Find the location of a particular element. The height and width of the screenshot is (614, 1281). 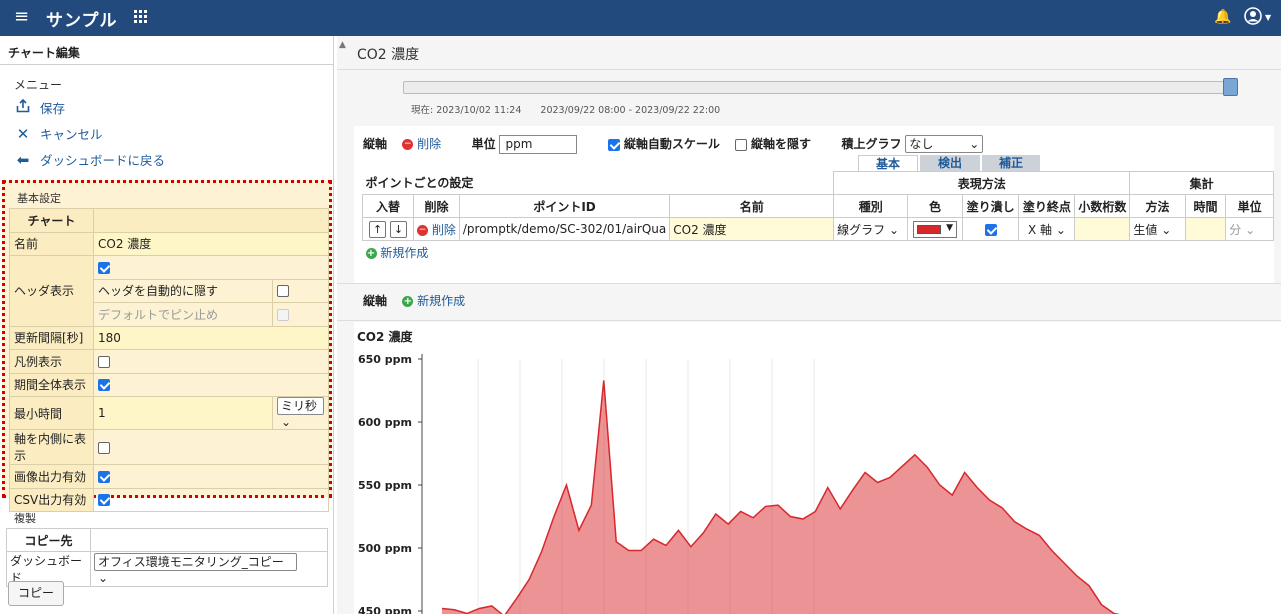

collapse-triangle-icon: ▲ is located at coordinates (342, 45).